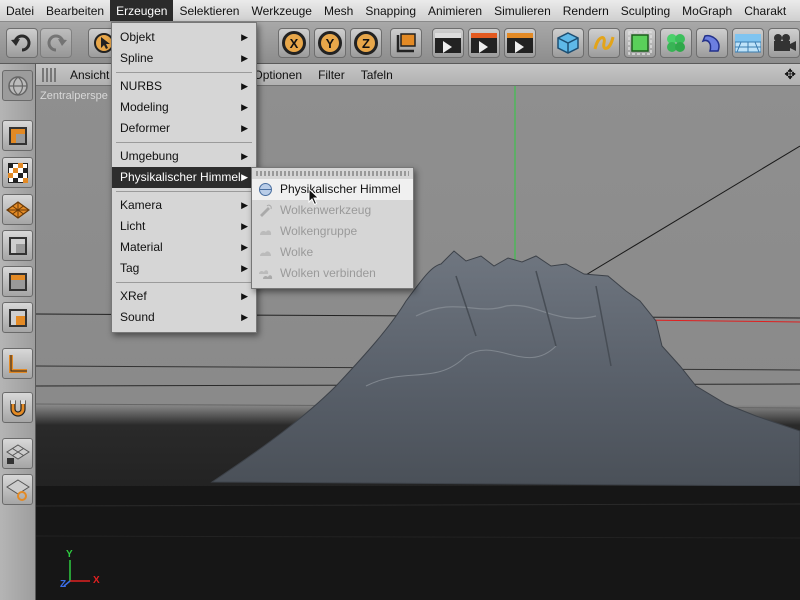  I want to click on model-mode-button, so click(17, 135).